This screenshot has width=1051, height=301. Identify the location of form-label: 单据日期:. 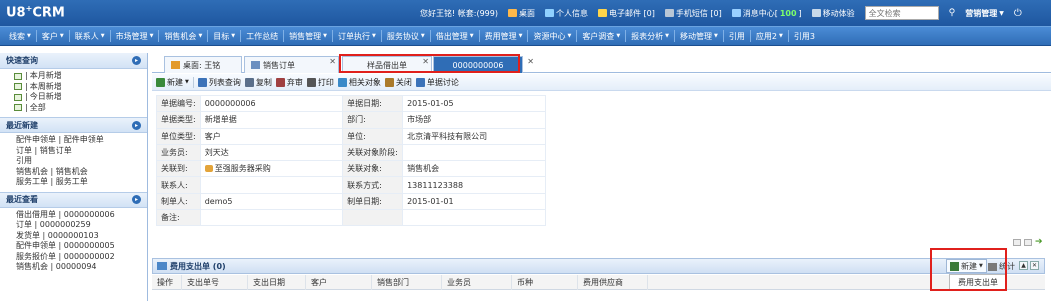
(373, 103).